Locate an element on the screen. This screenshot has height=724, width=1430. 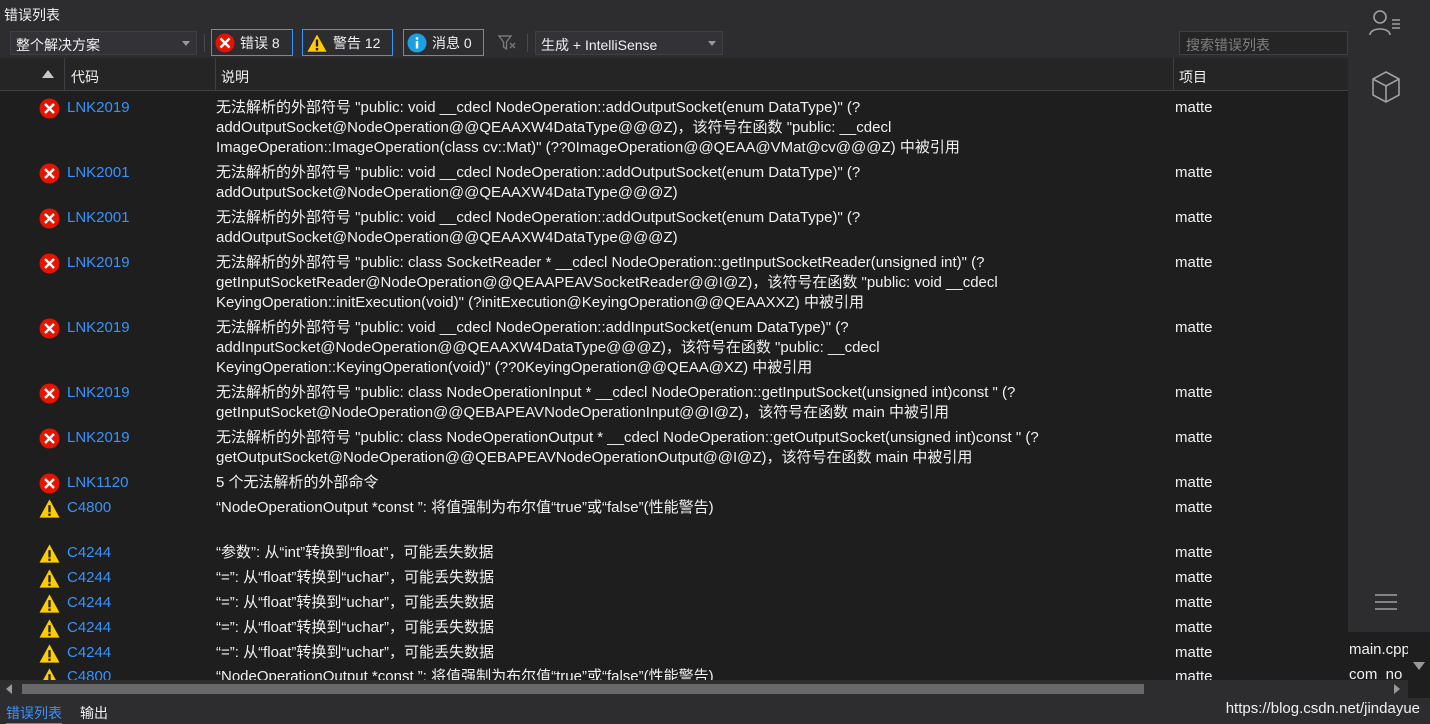
error-description: 5 个无法解析的外部命令 is located at coordinates (691, 483).